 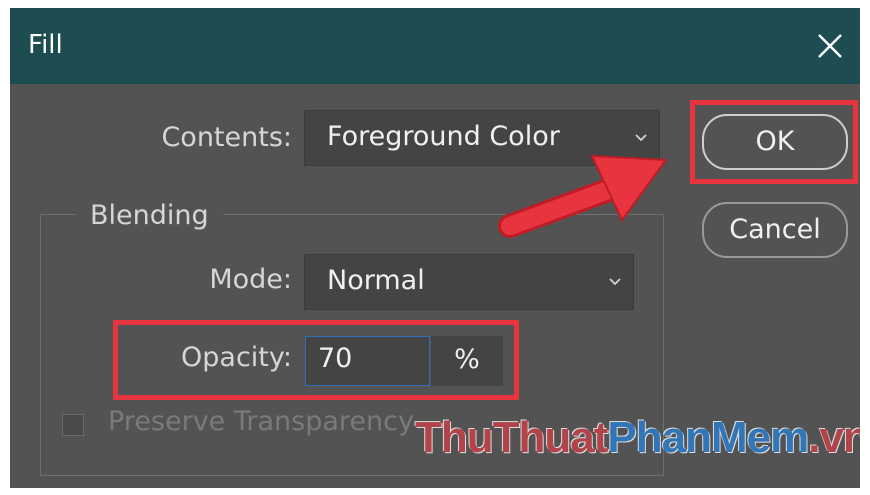 I want to click on mode-select: Normal, so click(x=469, y=282).